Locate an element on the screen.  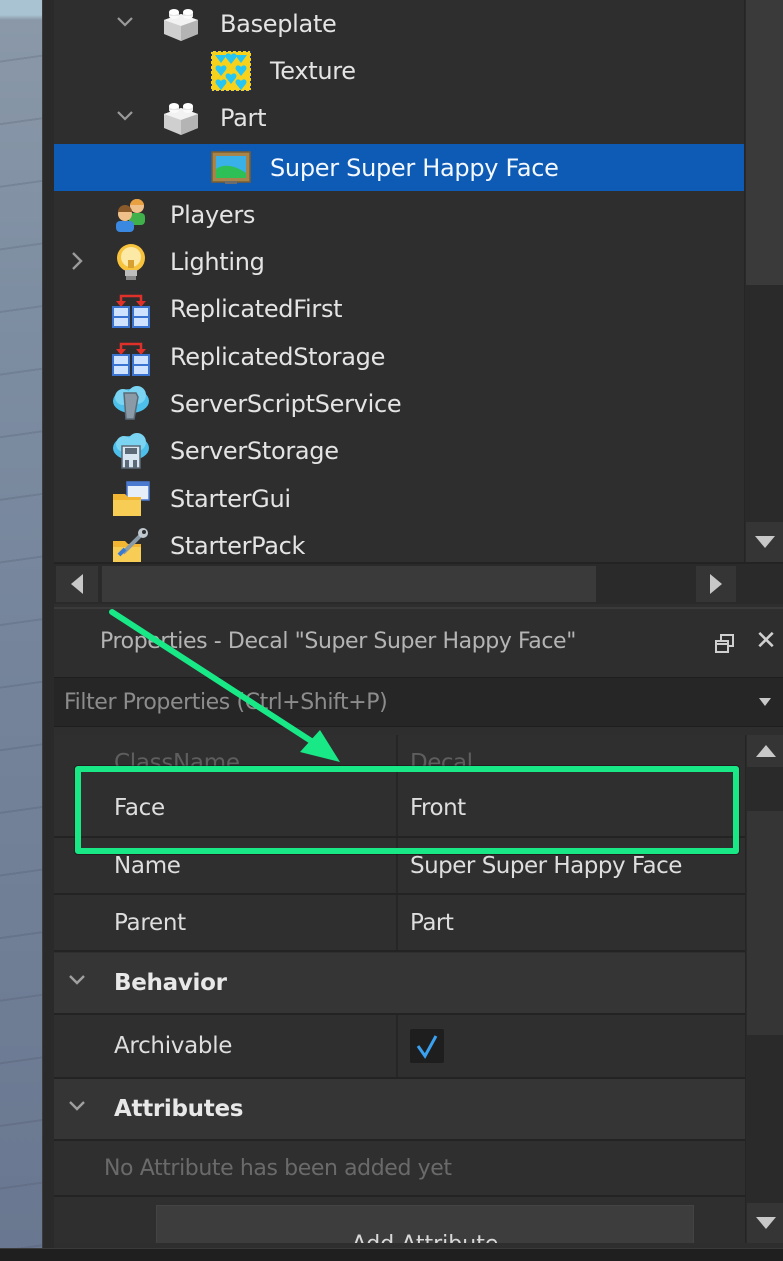
close-icon: ✕ is located at coordinates (766, 641).